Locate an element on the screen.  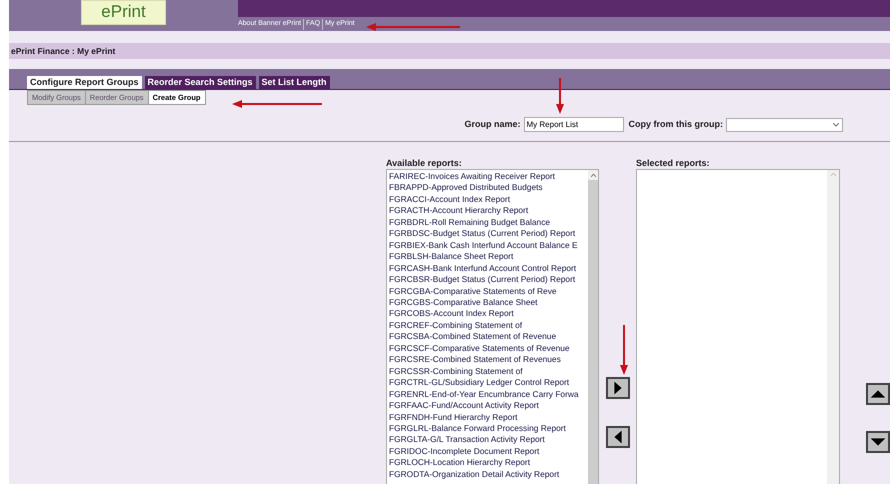
report-option: FGRCBSR-Budget Status (Current Period) Report is located at coordinates (488, 280).